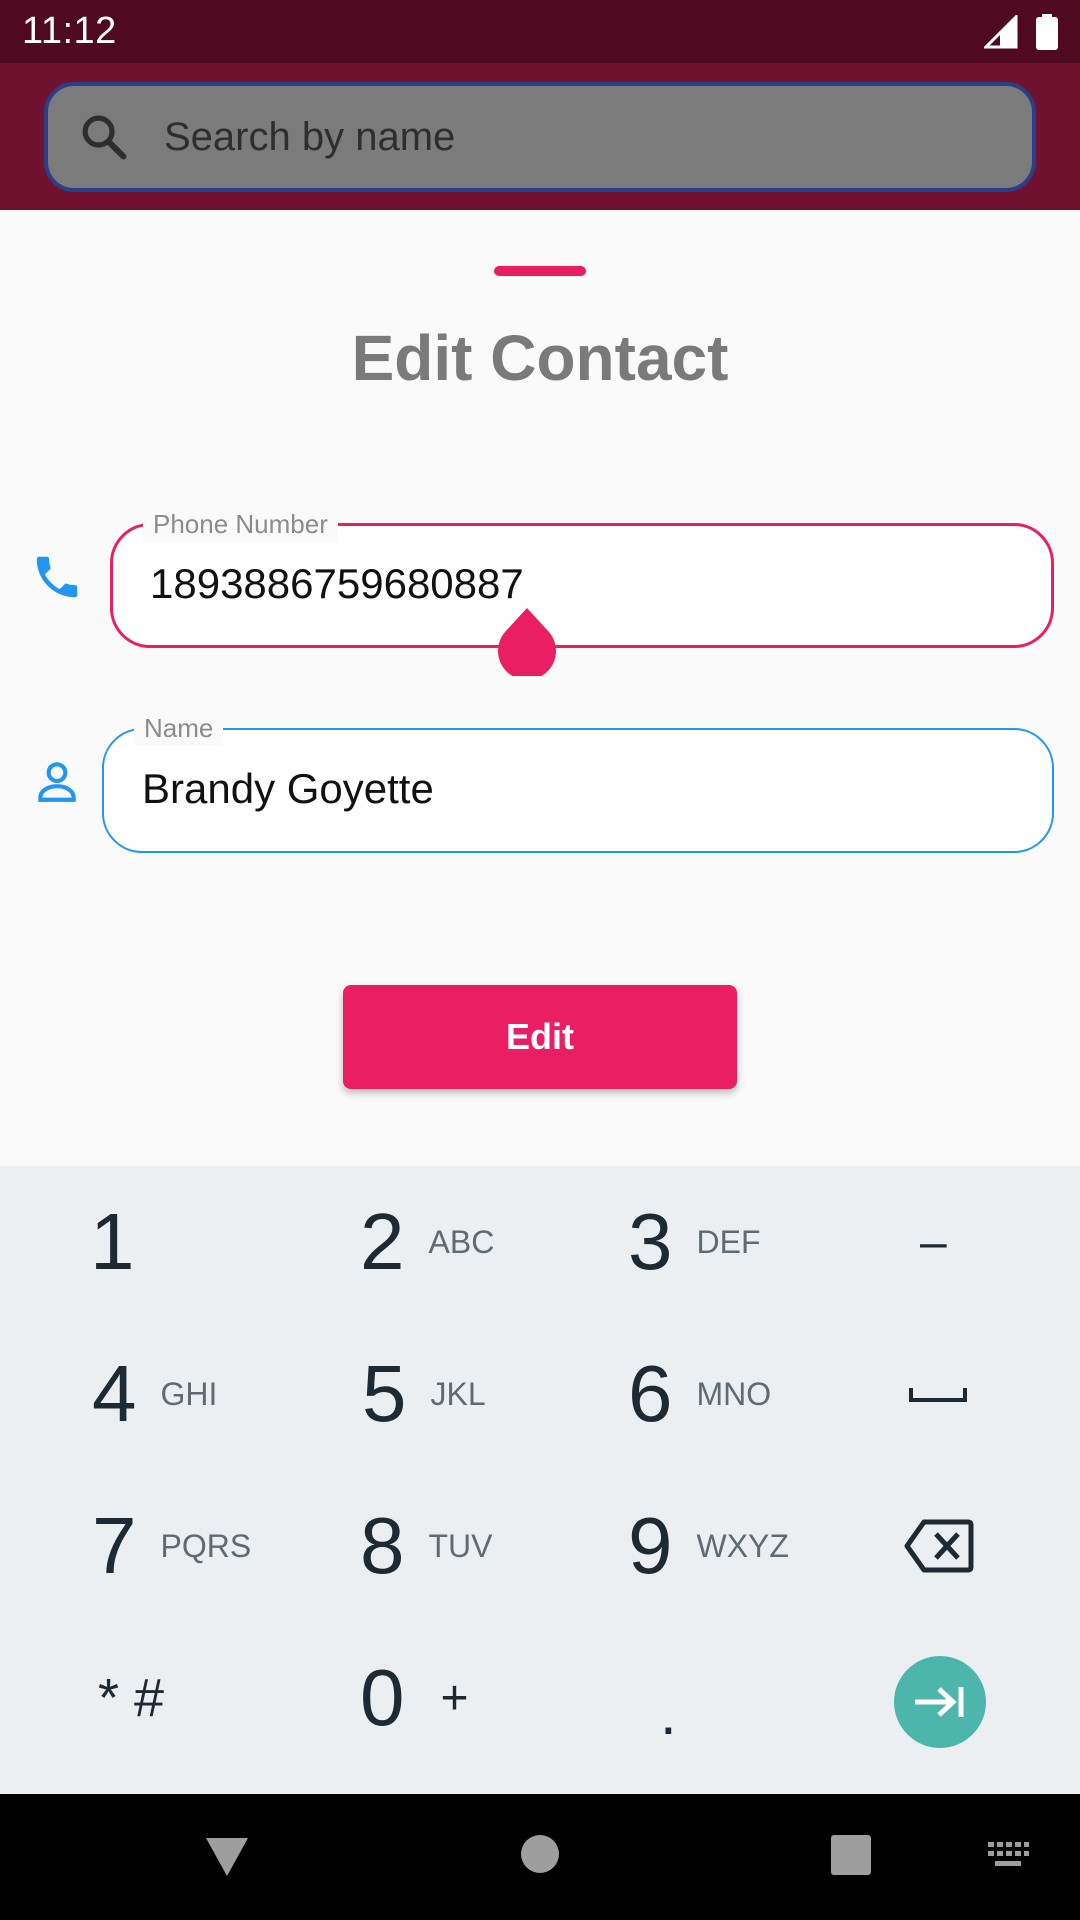 This screenshot has height=1920, width=1080. Describe the element at coordinates (114, 1393) in the screenshot. I see `key-digit: 4` at that location.